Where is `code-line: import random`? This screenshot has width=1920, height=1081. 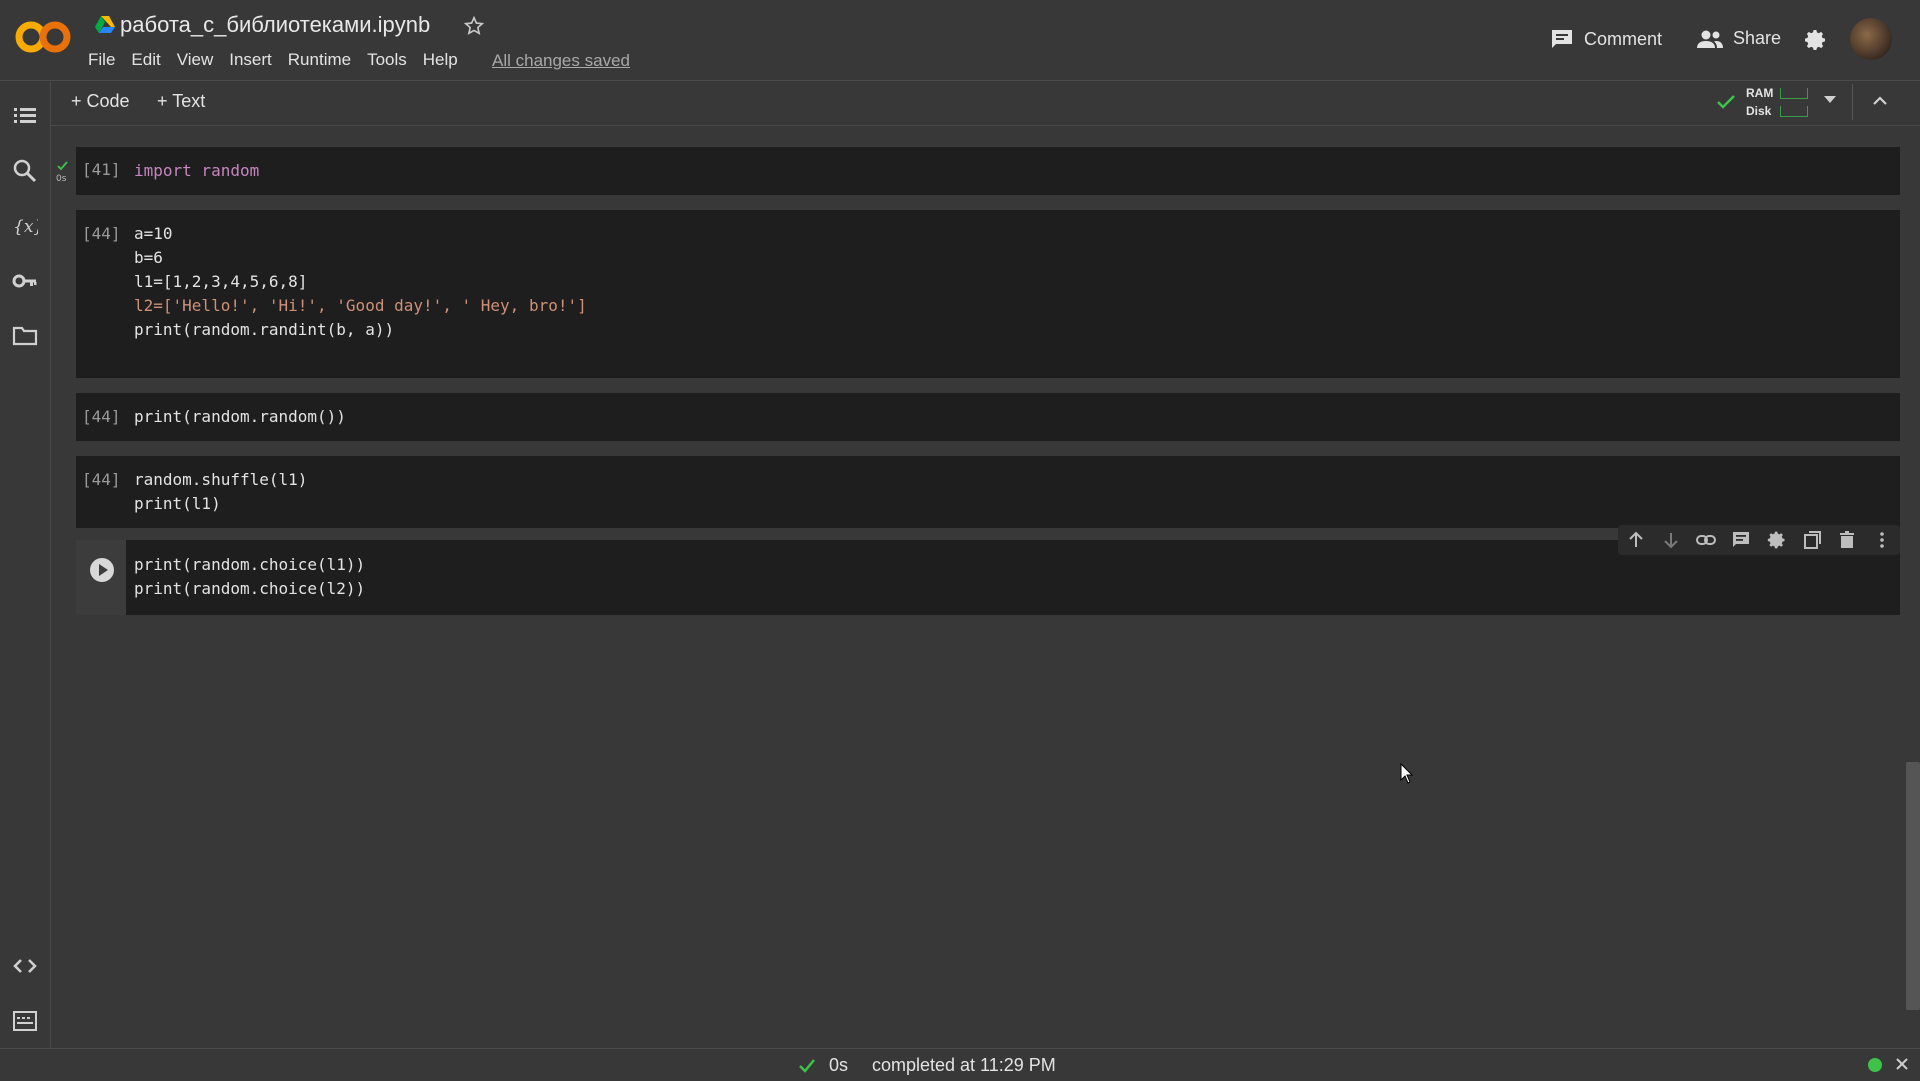 code-line: import random is located at coordinates (197, 170).